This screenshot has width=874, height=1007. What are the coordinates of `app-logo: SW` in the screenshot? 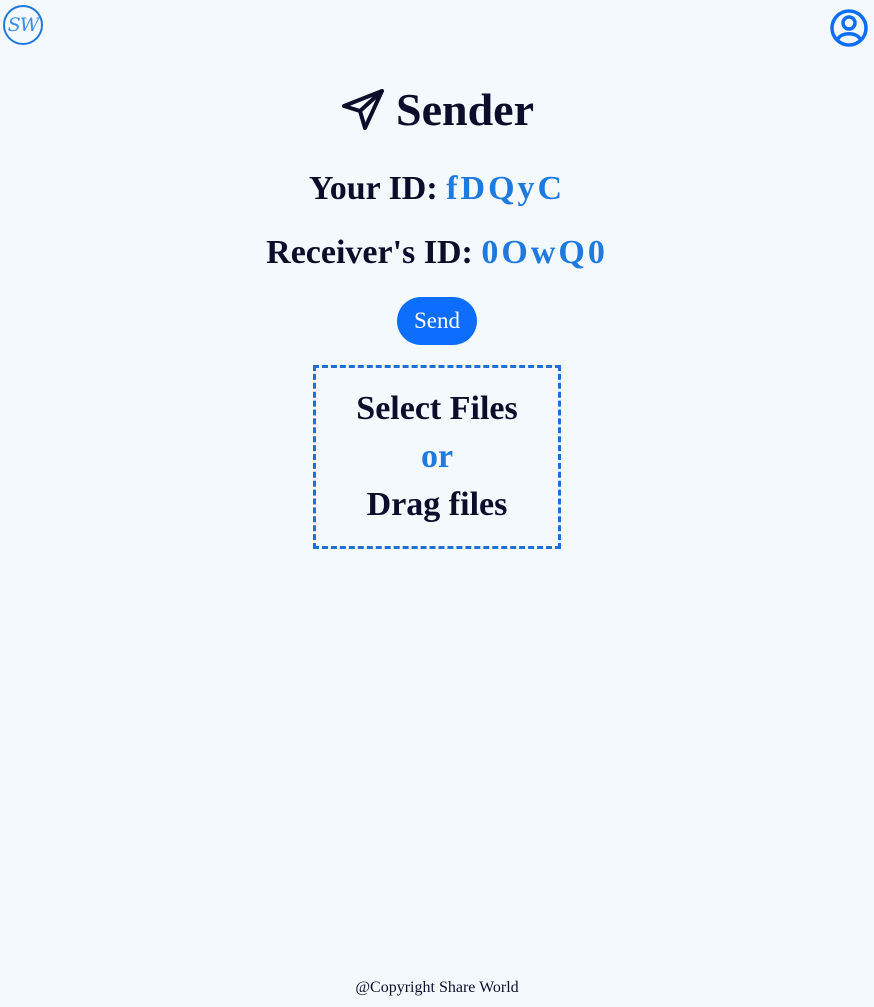 It's located at (23, 25).